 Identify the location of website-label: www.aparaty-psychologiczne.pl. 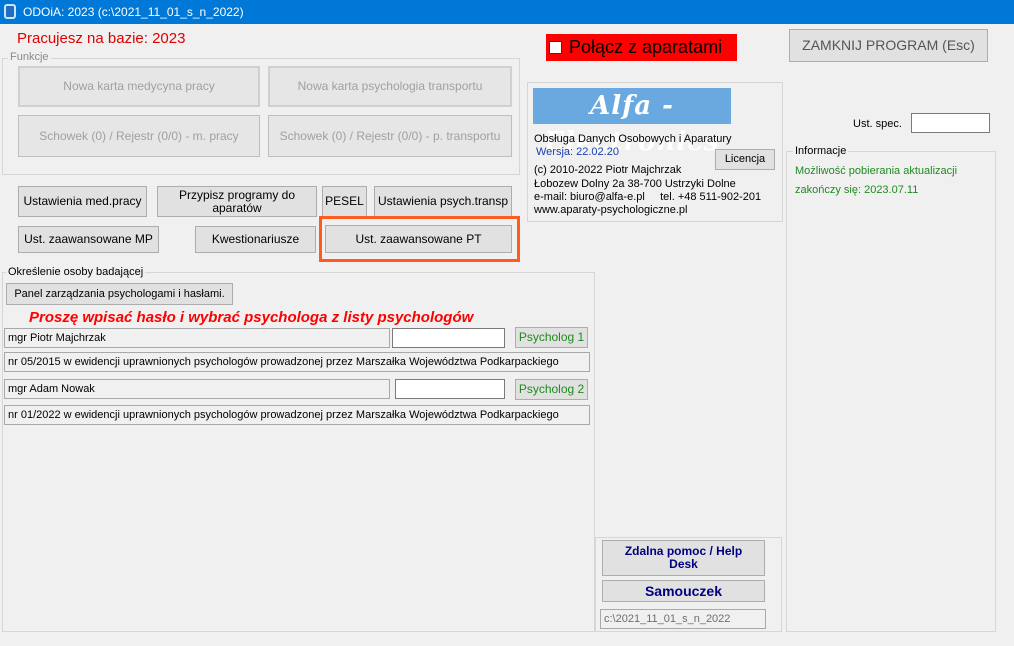
(611, 210).